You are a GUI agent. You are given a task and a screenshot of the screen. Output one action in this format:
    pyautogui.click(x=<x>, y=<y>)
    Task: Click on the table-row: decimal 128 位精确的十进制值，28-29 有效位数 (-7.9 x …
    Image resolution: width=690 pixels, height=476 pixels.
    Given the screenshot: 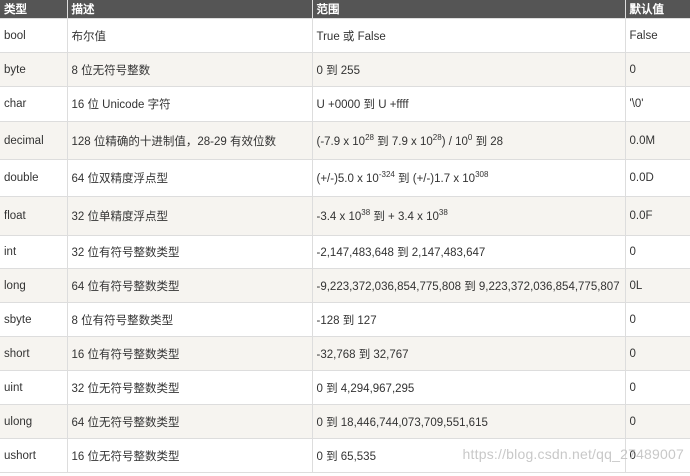 What is the action you would take?
    pyautogui.click(x=345, y=140)
    